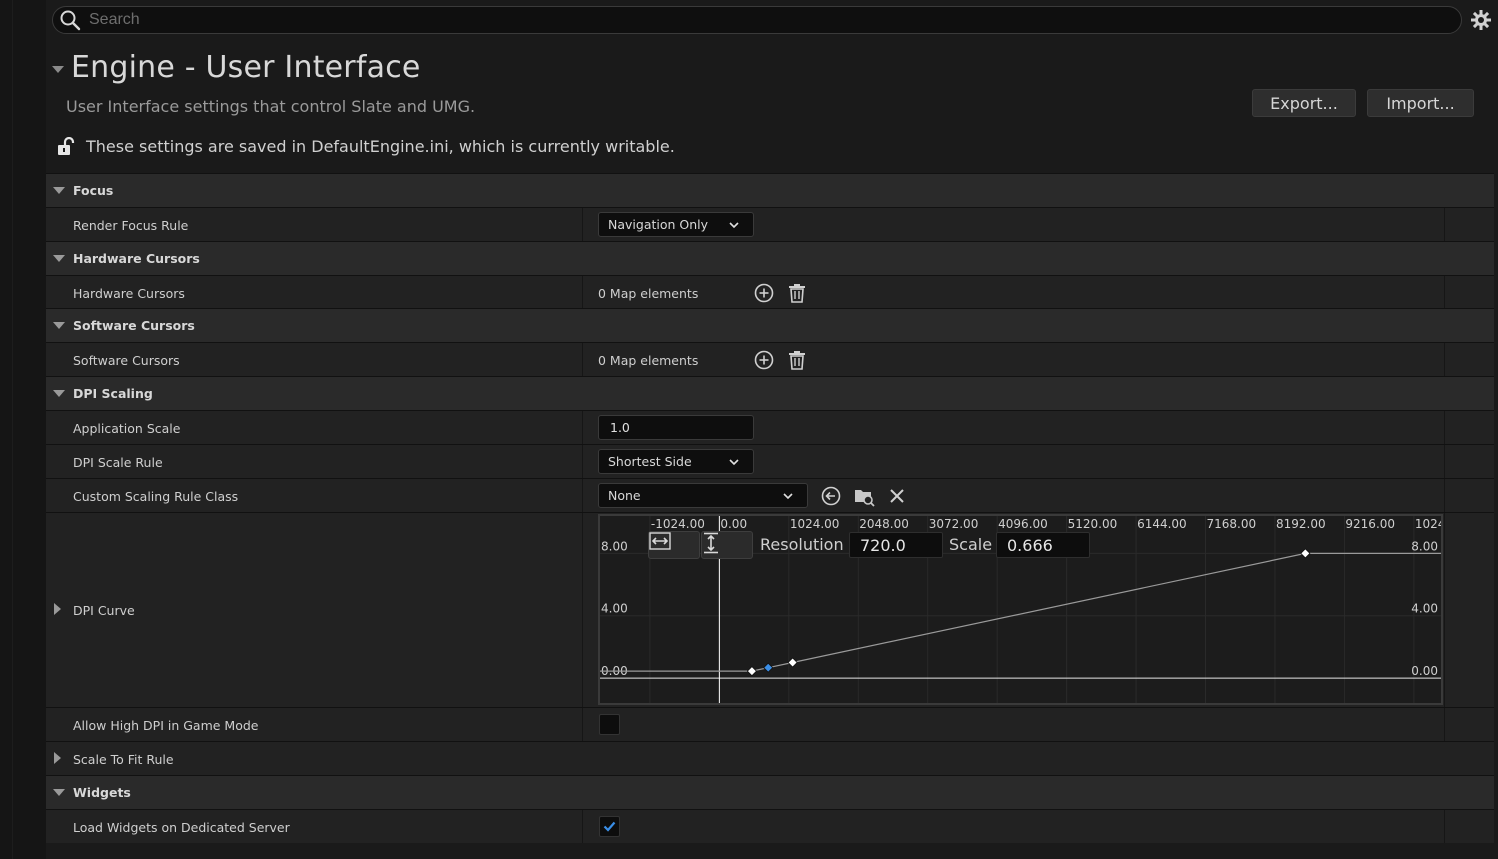  Describe the element at coordinates (134, 325) in the screenshot. I see `category-label: Software Cursors` at that location.